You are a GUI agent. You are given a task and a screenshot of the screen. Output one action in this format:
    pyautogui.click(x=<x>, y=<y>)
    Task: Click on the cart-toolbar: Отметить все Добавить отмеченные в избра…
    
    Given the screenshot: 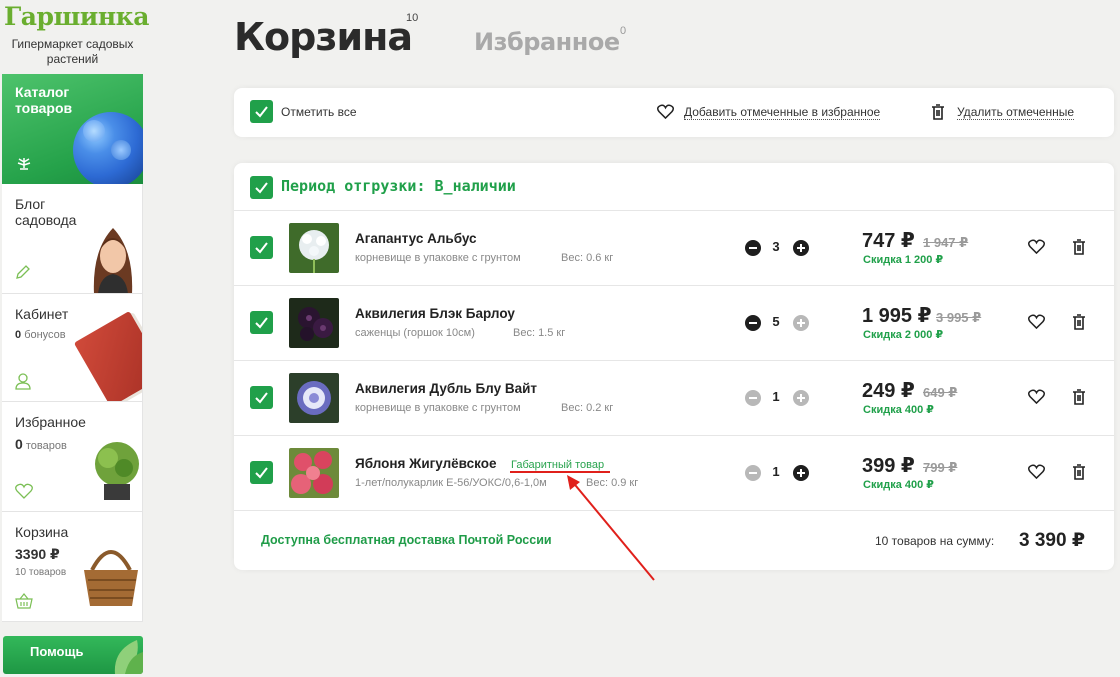 What is the action you would take?
    pyautogui.click(x=674, y=112)
    